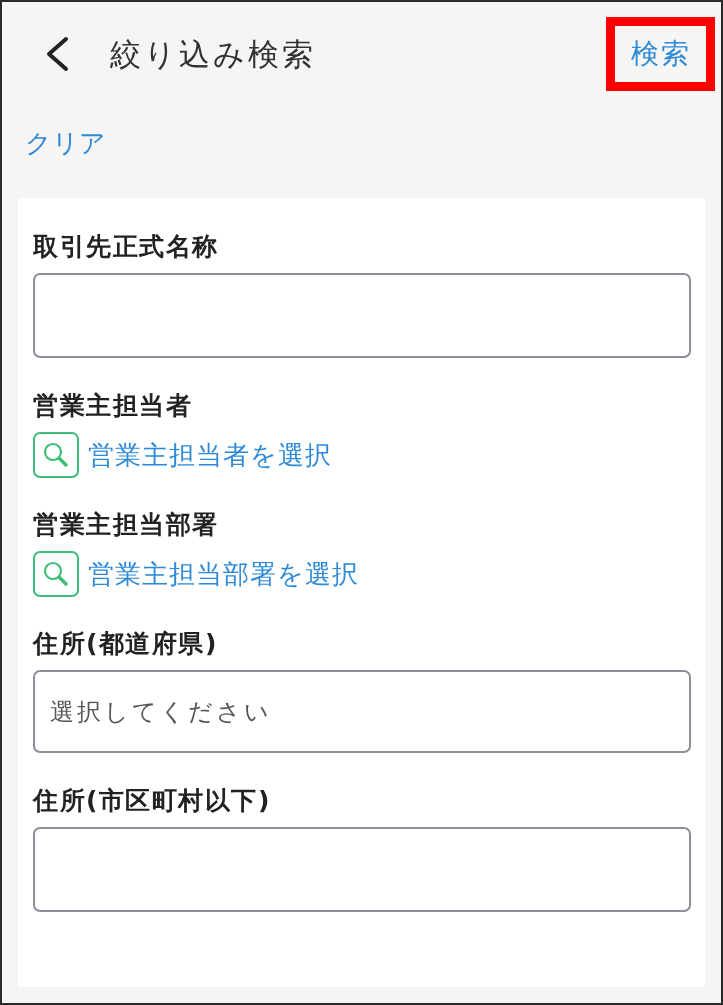 Image resolution: width=723 pixels, height=1005 pixels. Describe the element at coordinates (126, 525) in the screenshot. I see `field-label: 営業主担当部署` at that location.